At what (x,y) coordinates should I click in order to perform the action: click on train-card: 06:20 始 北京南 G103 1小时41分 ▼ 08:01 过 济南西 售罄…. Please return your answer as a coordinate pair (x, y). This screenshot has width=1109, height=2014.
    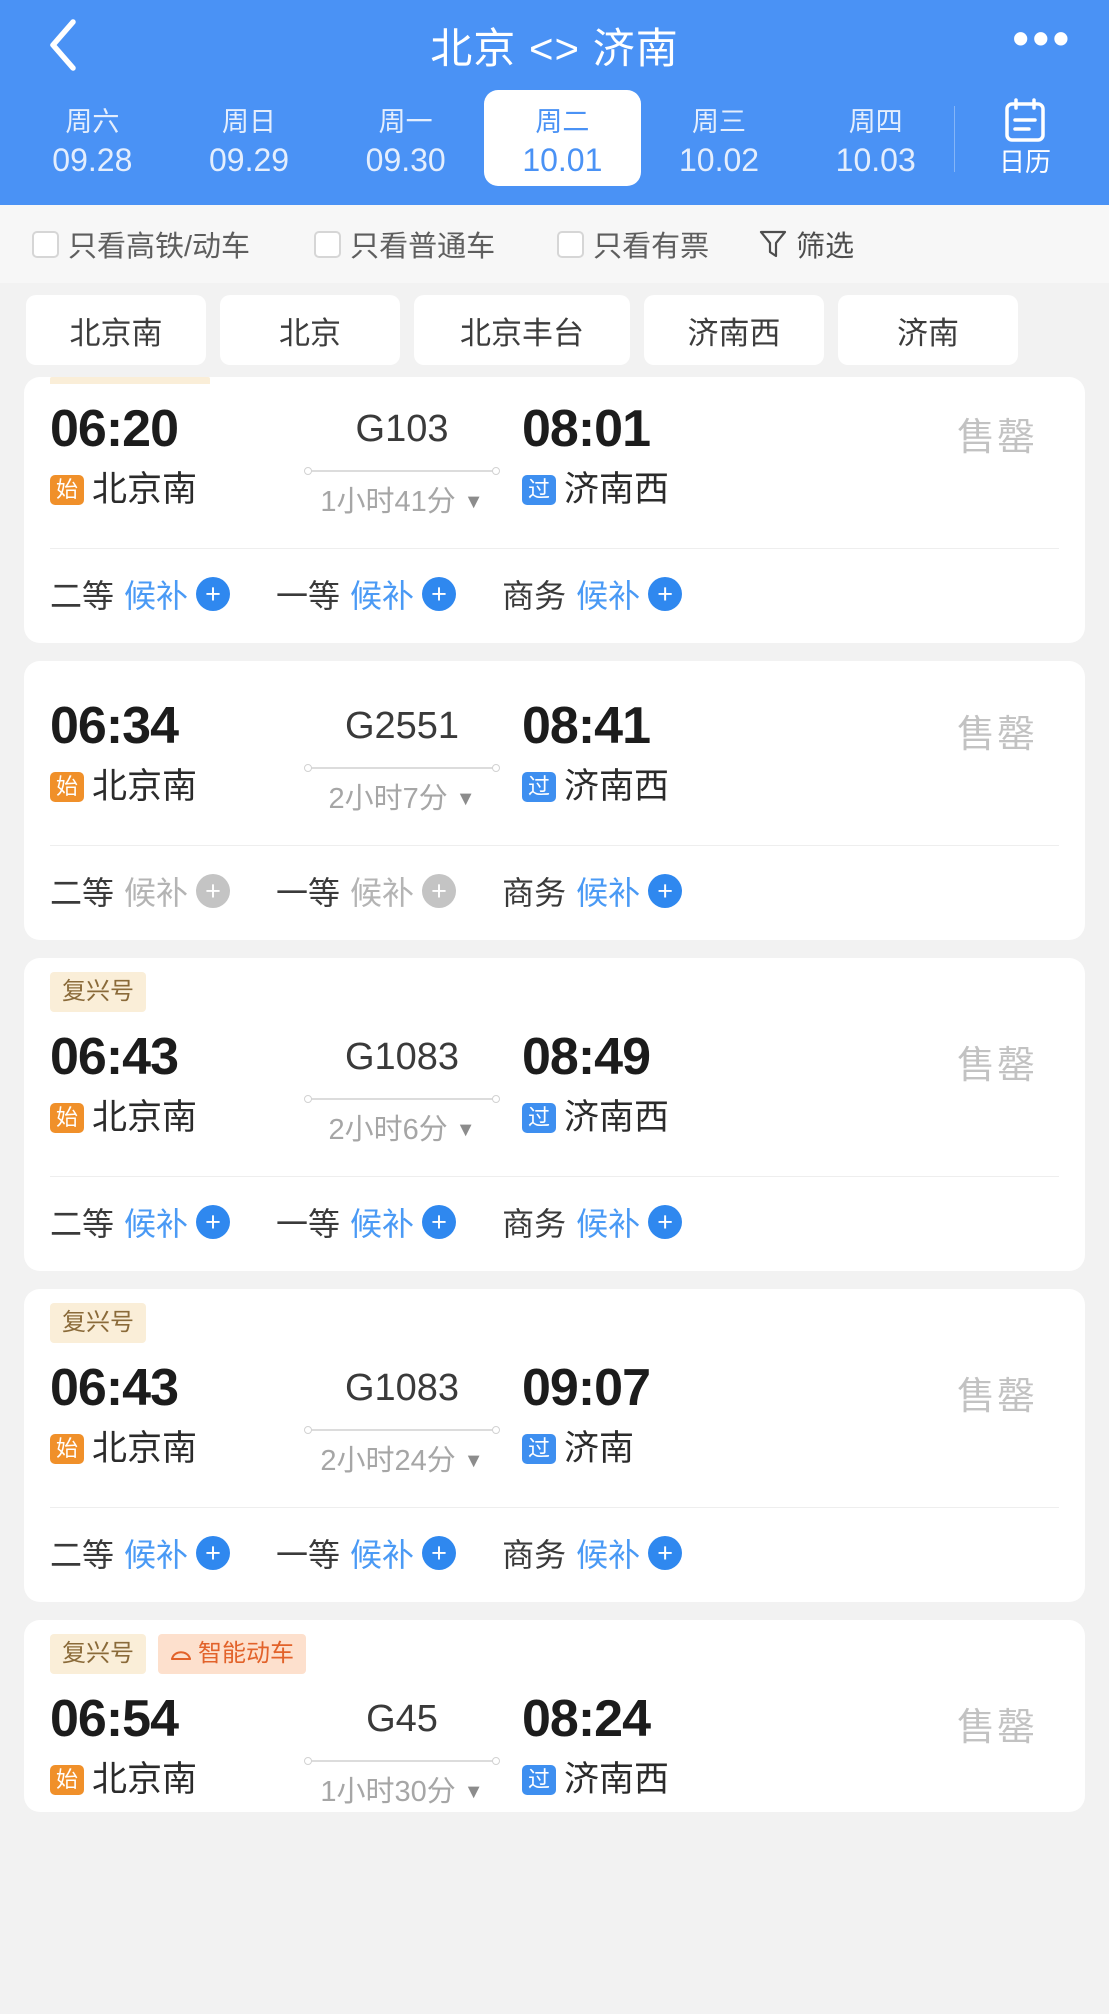
    Looking at the image, I should click on (554, 510).